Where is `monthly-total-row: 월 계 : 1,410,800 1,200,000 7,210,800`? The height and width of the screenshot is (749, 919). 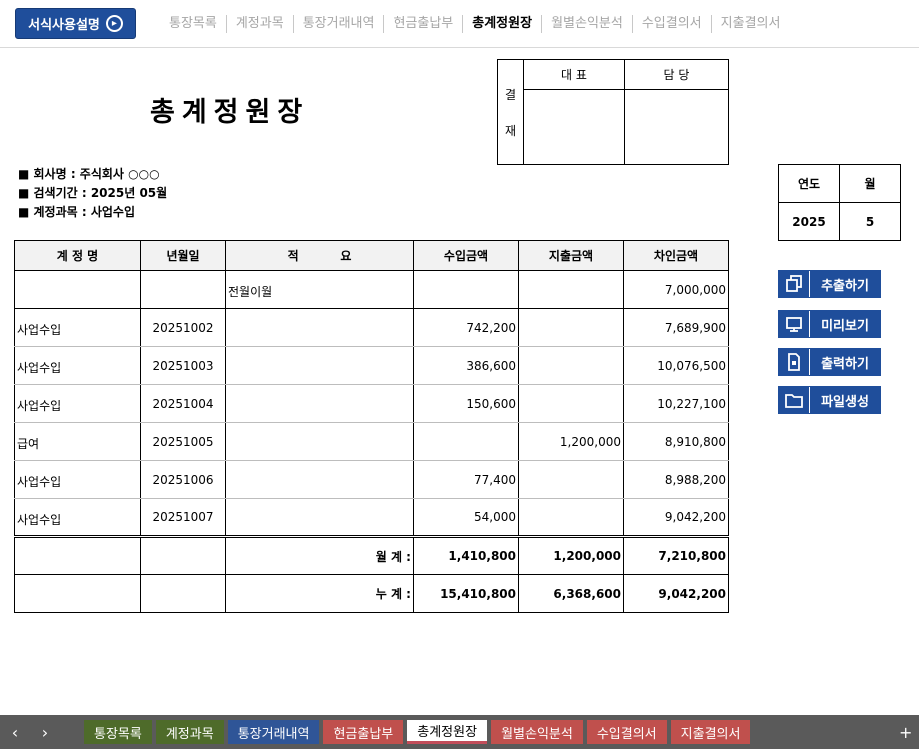
monthly-total-row: 월 계 : 1,410,800 1,200,000 7,210,800 is located at coordinates (371, 555).